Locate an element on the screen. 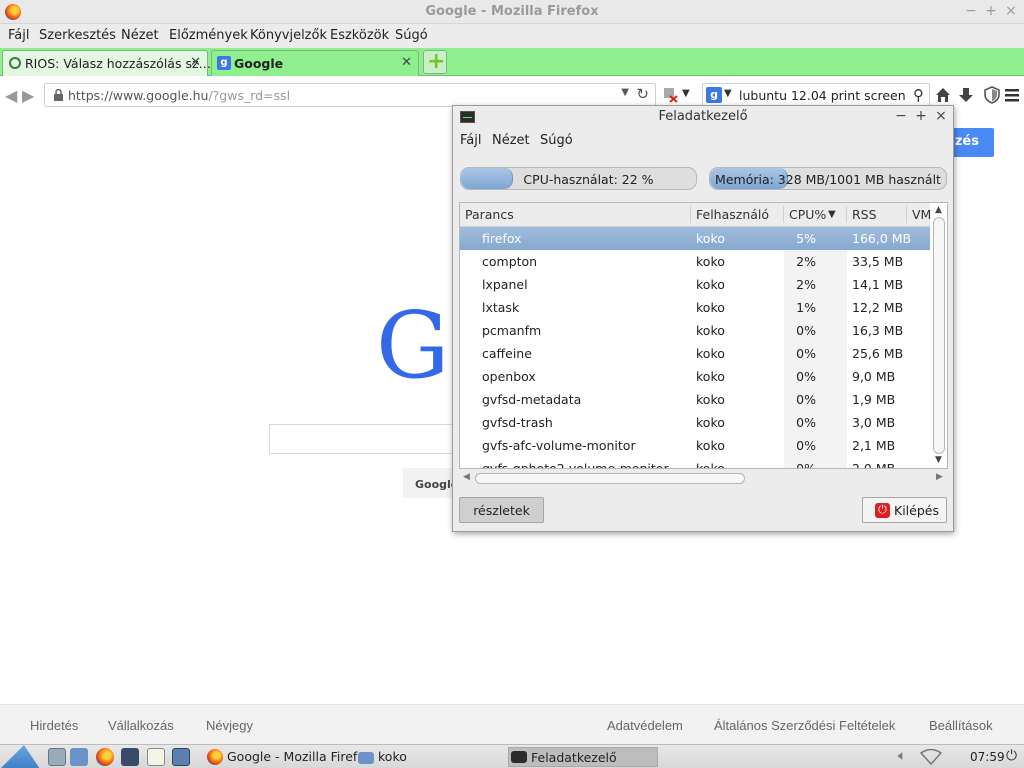 This screenshot has width=1024, height=768. process-row: compton koko 2% 33,5 MB is located at coordinates (695, 261).